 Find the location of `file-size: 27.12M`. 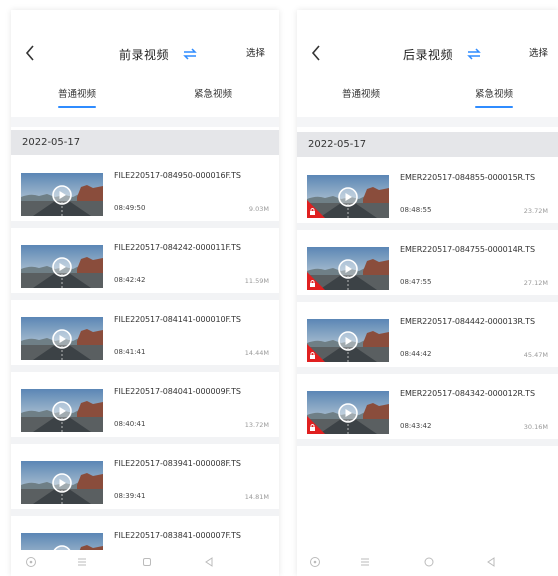

file-size: 27.12M is located at coordinates (535, 283).